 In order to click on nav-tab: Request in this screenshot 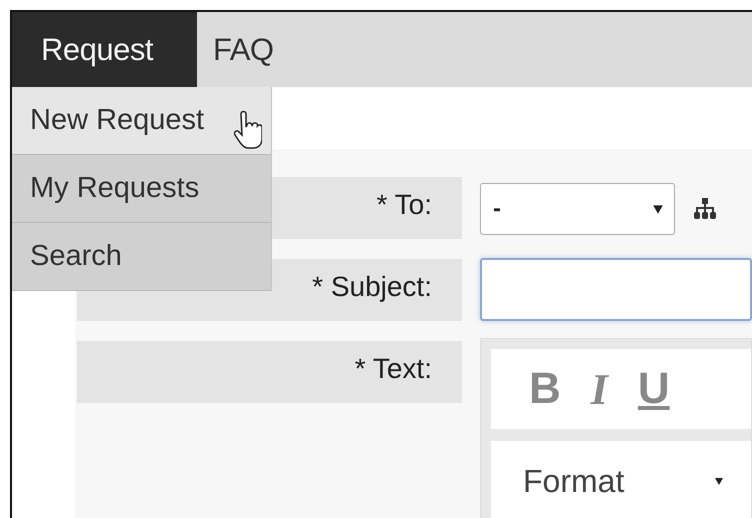, I will do `click(104, 49)`.